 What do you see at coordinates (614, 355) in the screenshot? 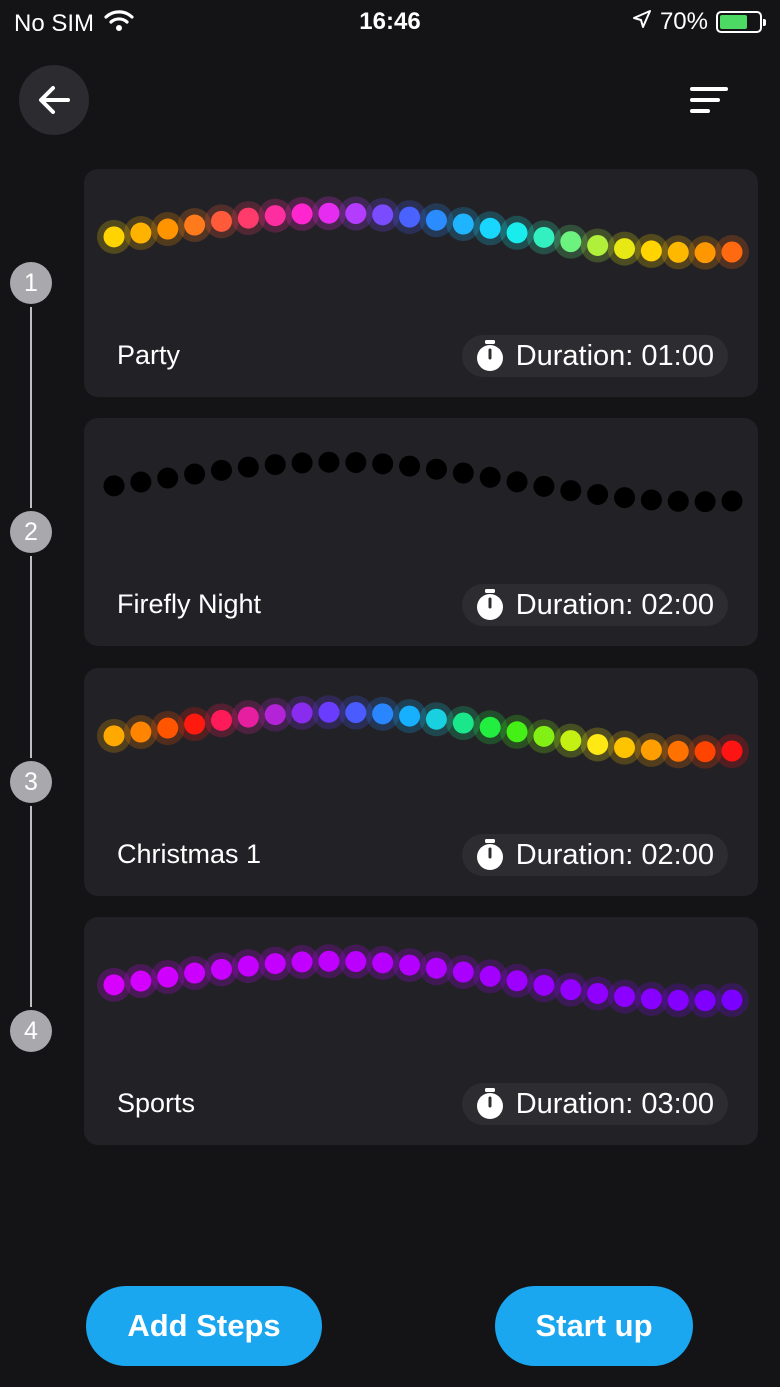
I see `duration-label: Duration: 01:00` at bounding box center [614, 355].